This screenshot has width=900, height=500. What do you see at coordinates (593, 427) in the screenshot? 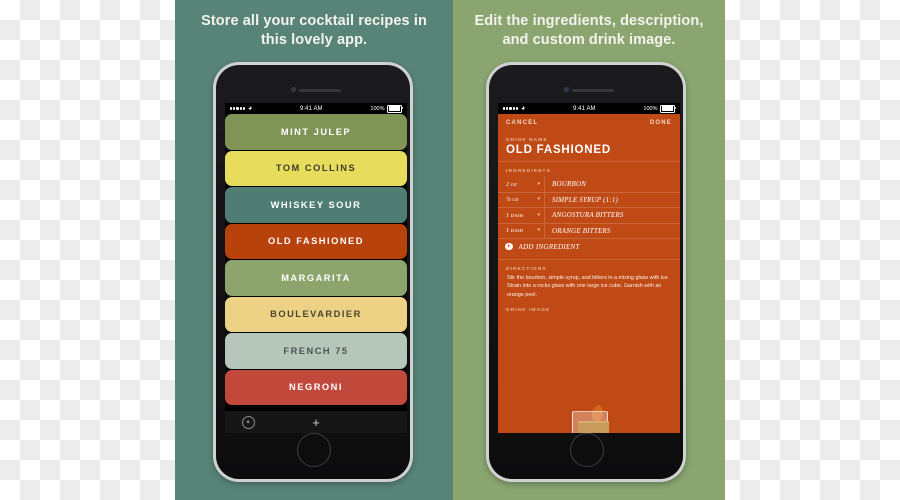
I see `drink-liquid` at bounding box center [593, 427].